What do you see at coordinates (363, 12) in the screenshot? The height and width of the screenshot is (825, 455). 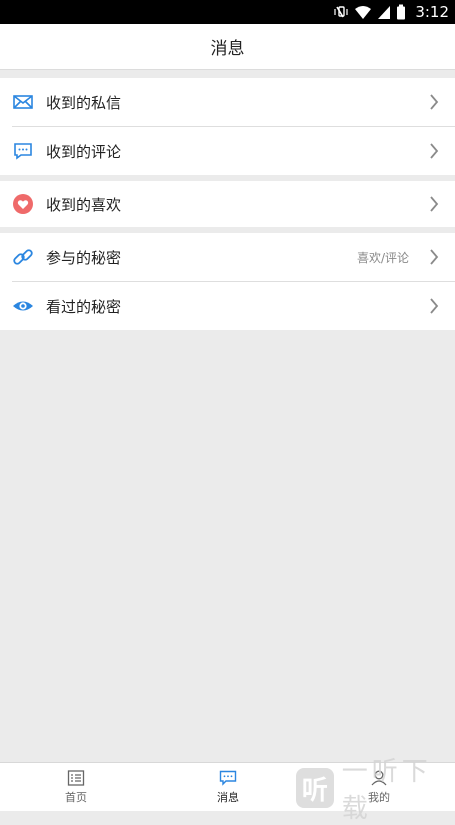 I see `wifi-icon` at bounding box center [363, 12].